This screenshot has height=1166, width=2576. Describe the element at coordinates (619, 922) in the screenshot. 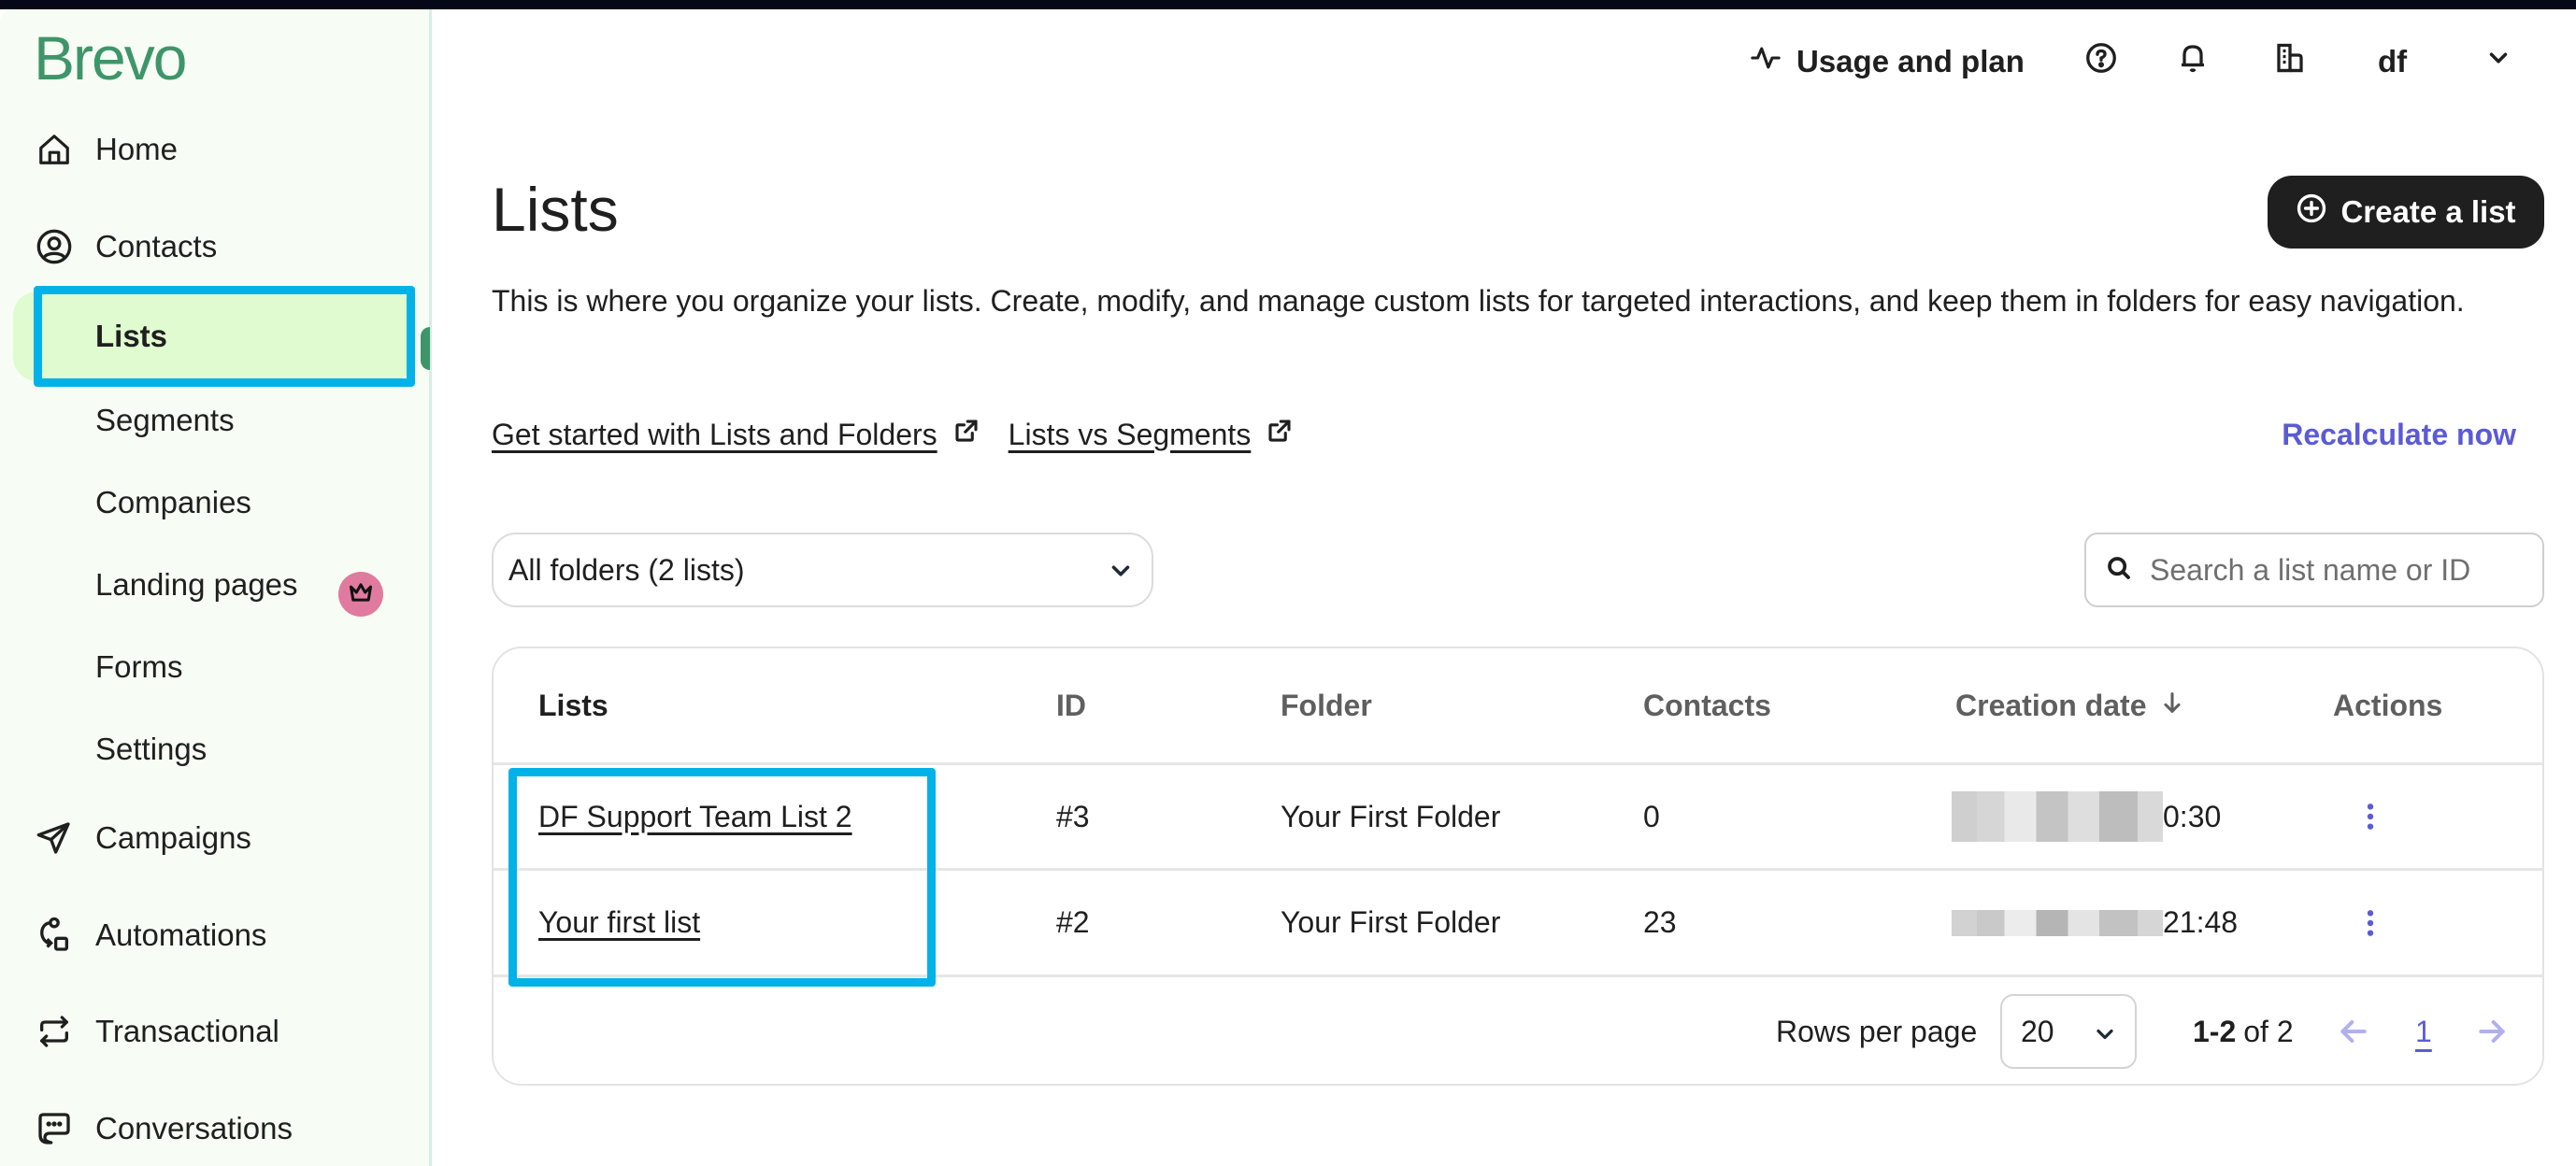

I see `list-name-link: Your first list` at that location.